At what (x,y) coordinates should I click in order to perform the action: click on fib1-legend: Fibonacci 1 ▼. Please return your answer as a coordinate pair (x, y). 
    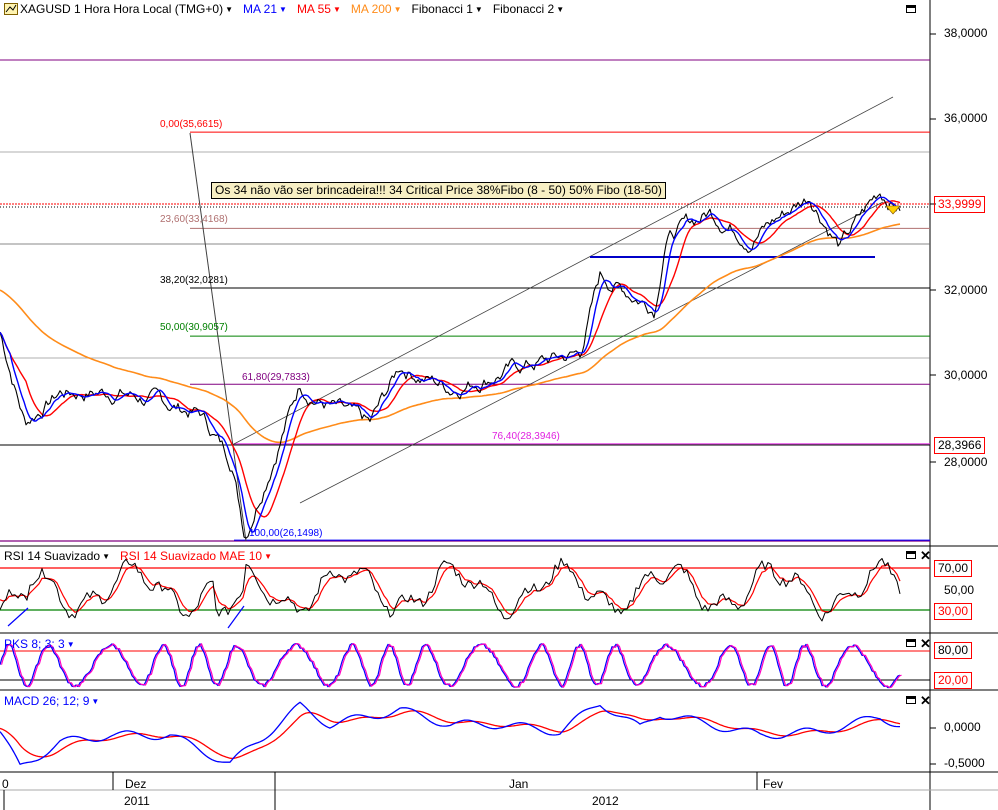
    Looking at the image, I should click on (447, 9).